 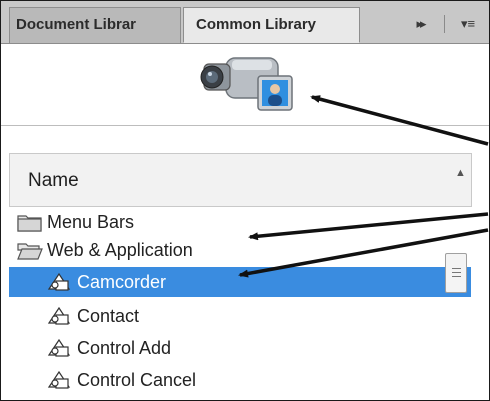 I want to click on collapse-panel-icon: ▸▸, so click(x=420, y=24).